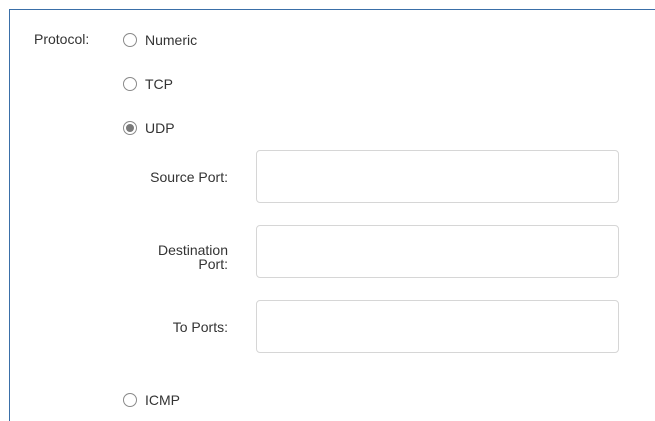 Image resolution: width=655 pixels, height=421 pixels. I want to click on radio-udp: UDP, so click(149, 128).